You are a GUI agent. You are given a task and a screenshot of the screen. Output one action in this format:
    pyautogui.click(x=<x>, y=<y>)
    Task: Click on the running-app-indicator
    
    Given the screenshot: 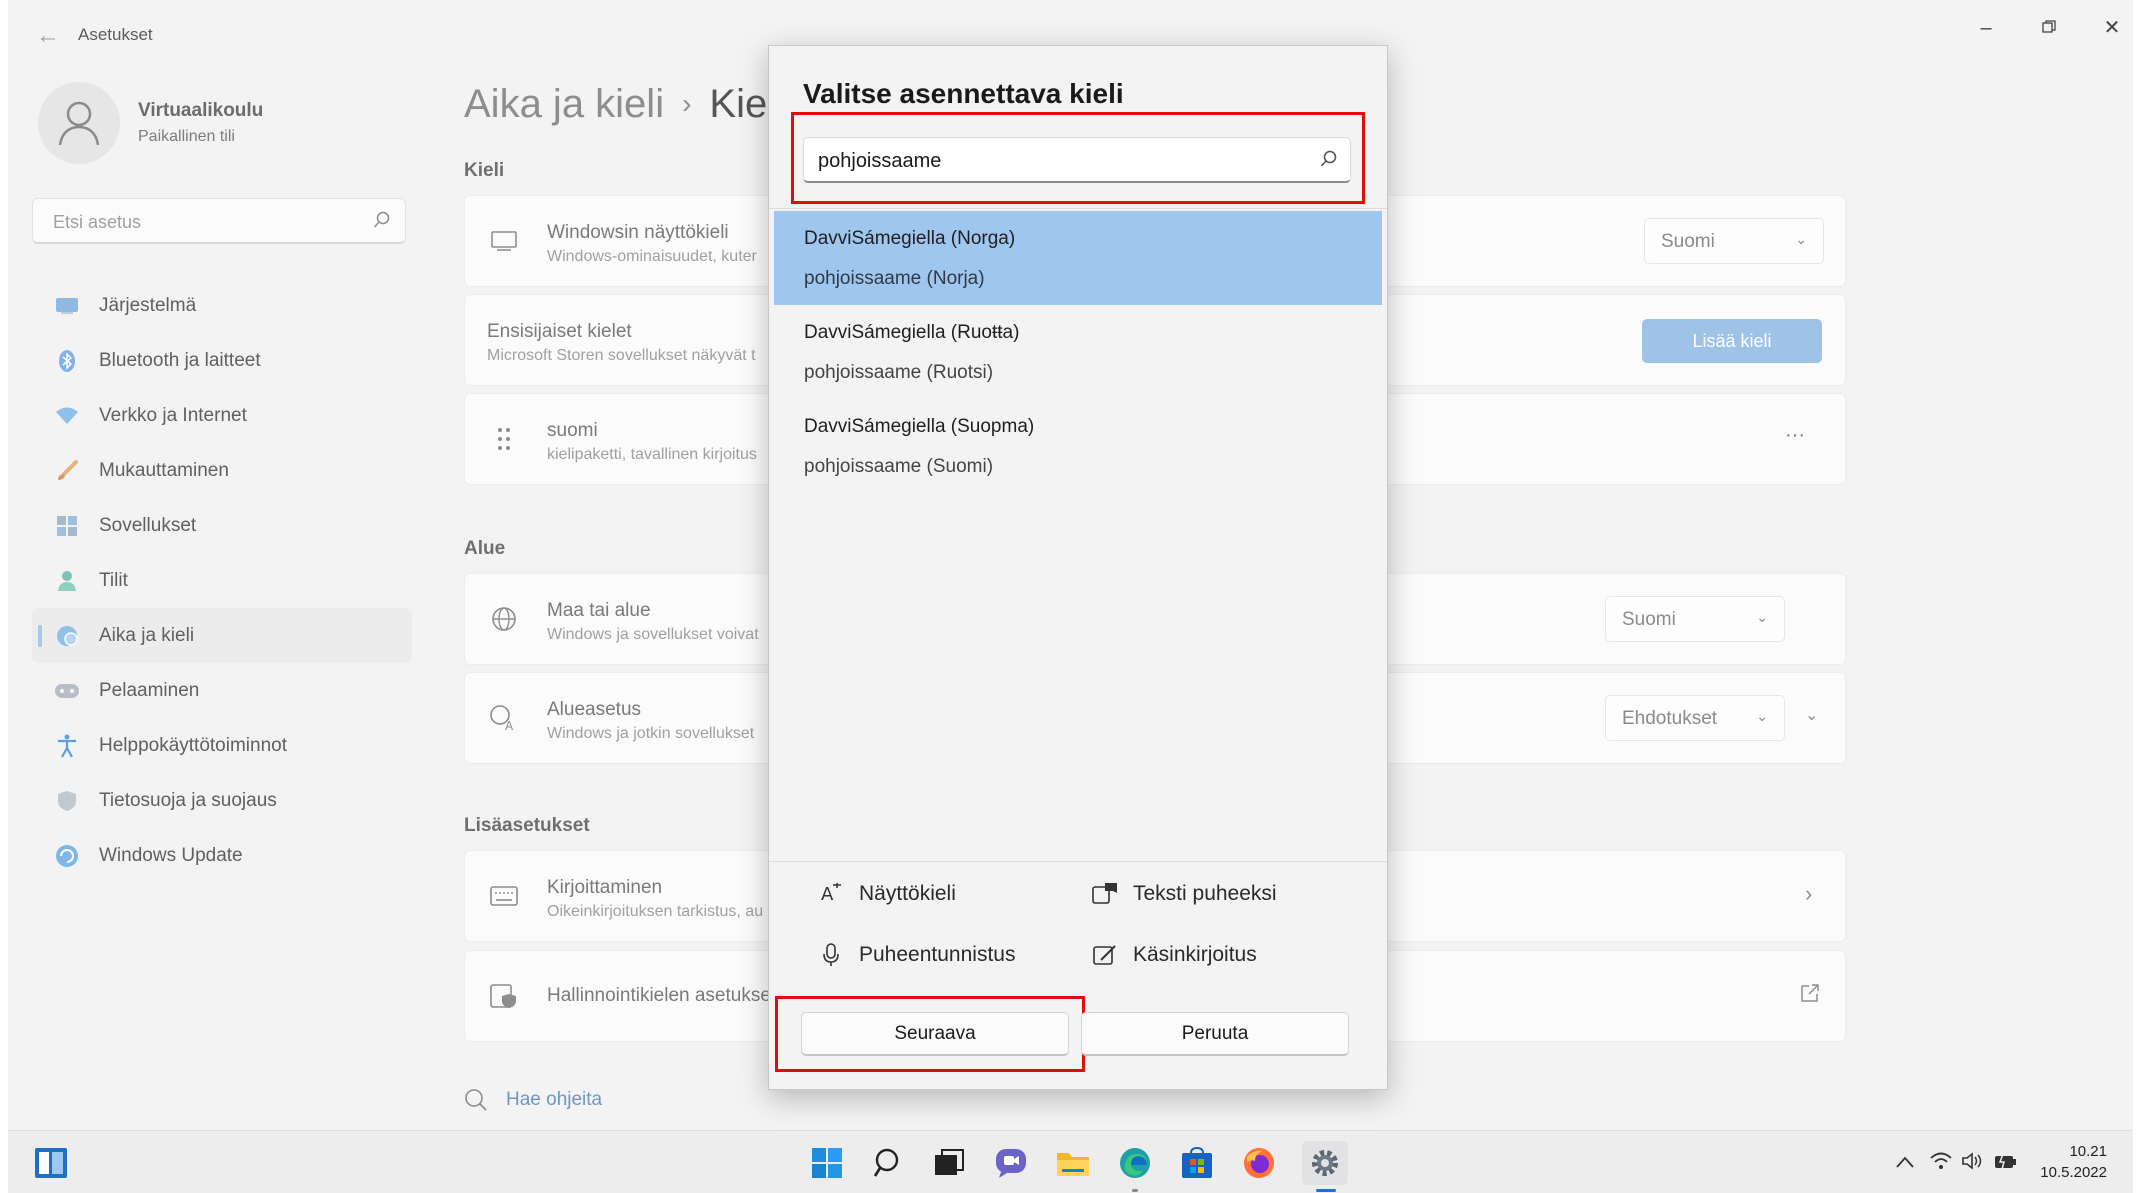 What is the action you would take?
    pyautogui.click(x=1135, y=1190)
    